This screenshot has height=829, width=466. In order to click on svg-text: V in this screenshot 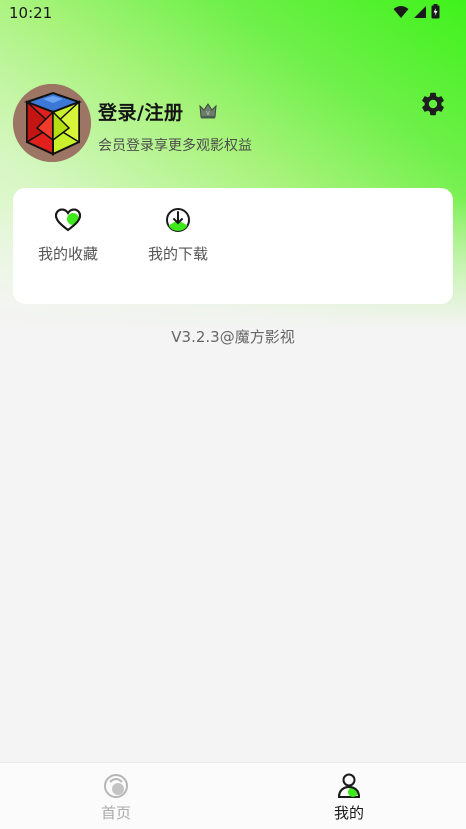, I will do `click(208, 114)`.